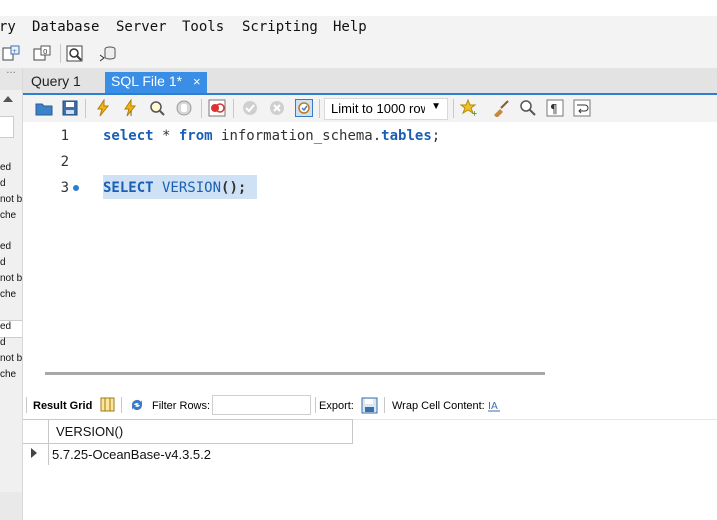 The width and height of the screenshot is (717, 520). Describe the element at coordinates (250, 108) in the screenshot. I see `commit-icon` at that location.